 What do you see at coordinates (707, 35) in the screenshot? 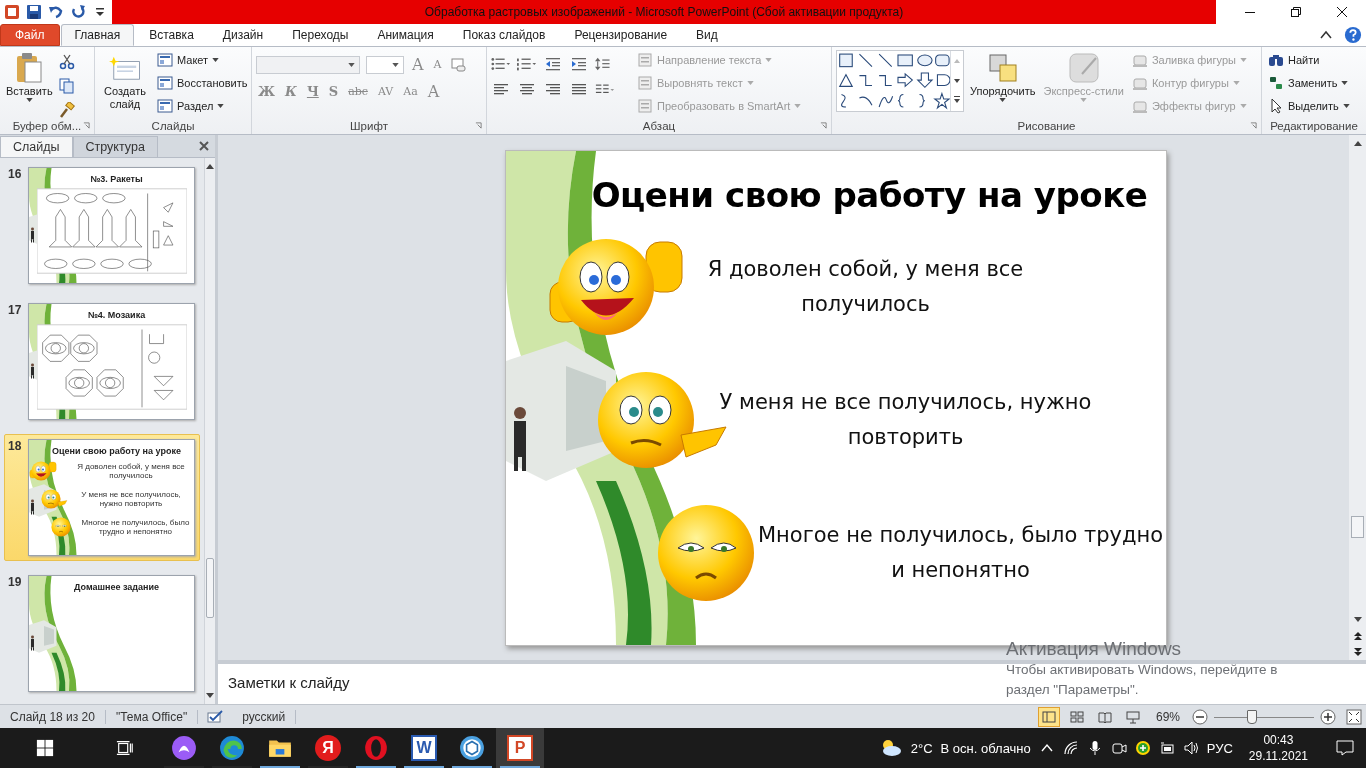
I see `ribbon-tab: Вид` at bounding box center [707, 35].